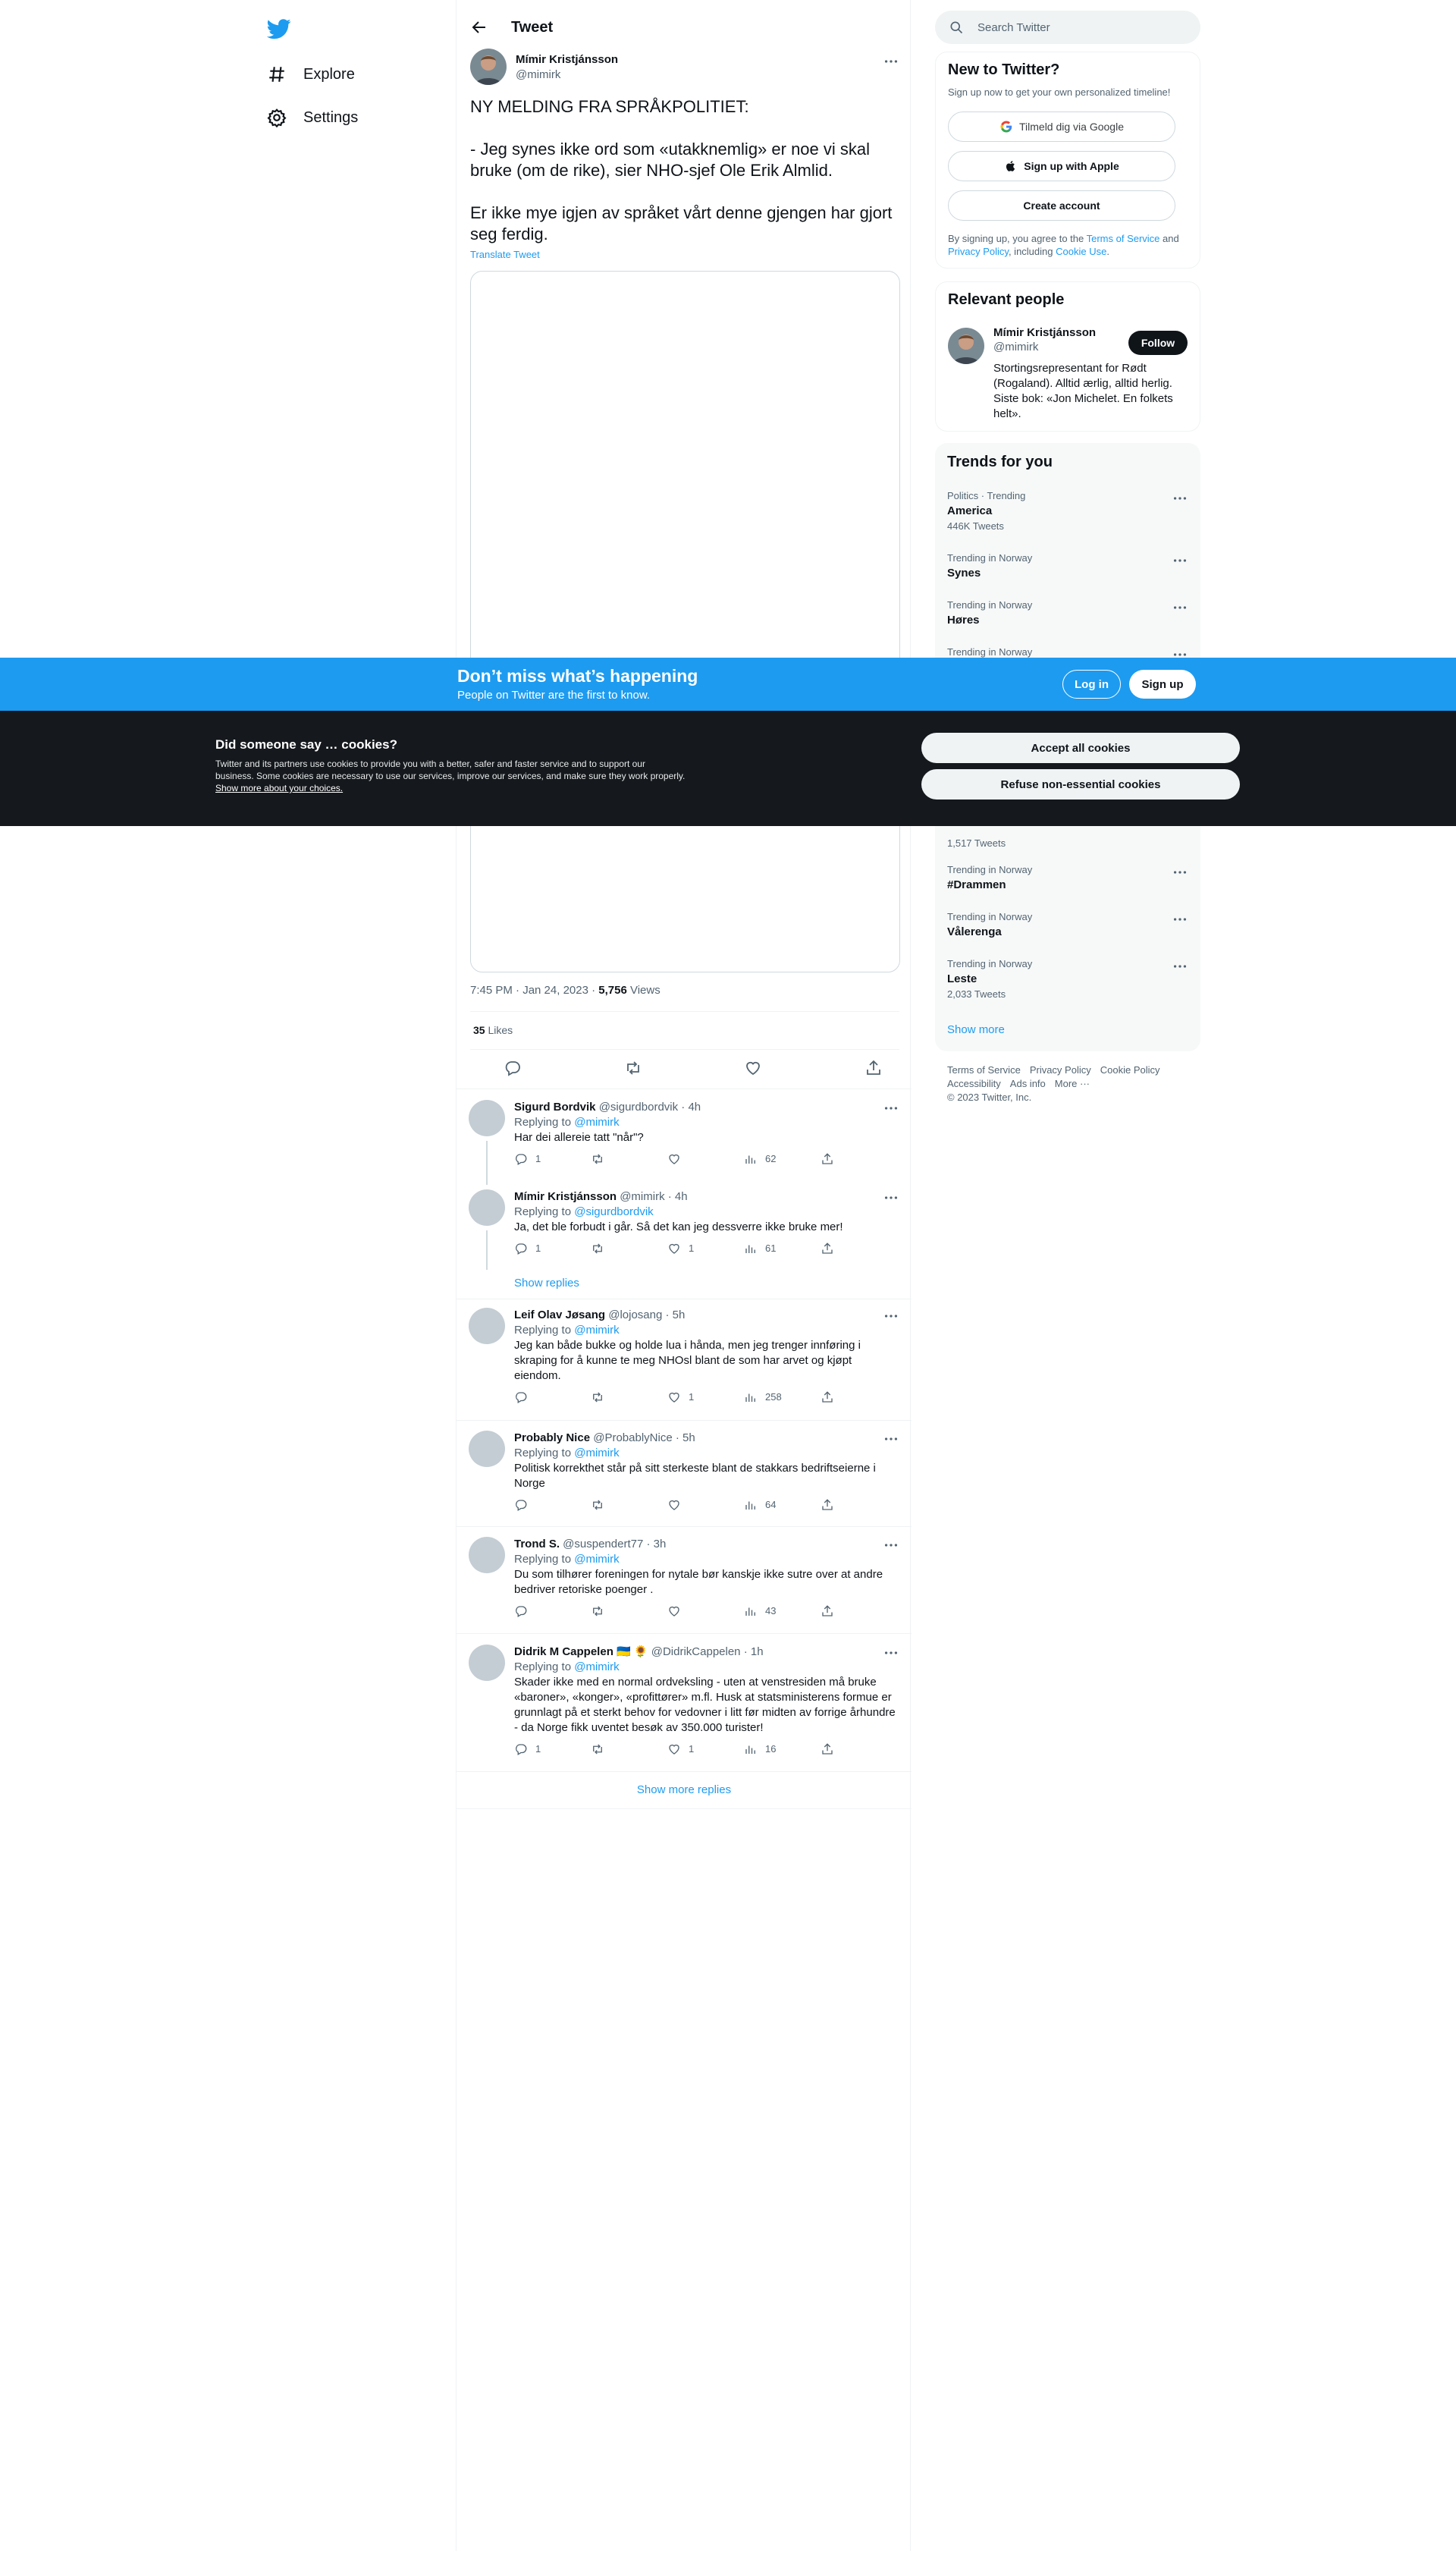 The image size is (1456, 2551). Describe the element at coordinates (656, 1544) in the screenshot. I see `reply-time: · 3h` at that location.